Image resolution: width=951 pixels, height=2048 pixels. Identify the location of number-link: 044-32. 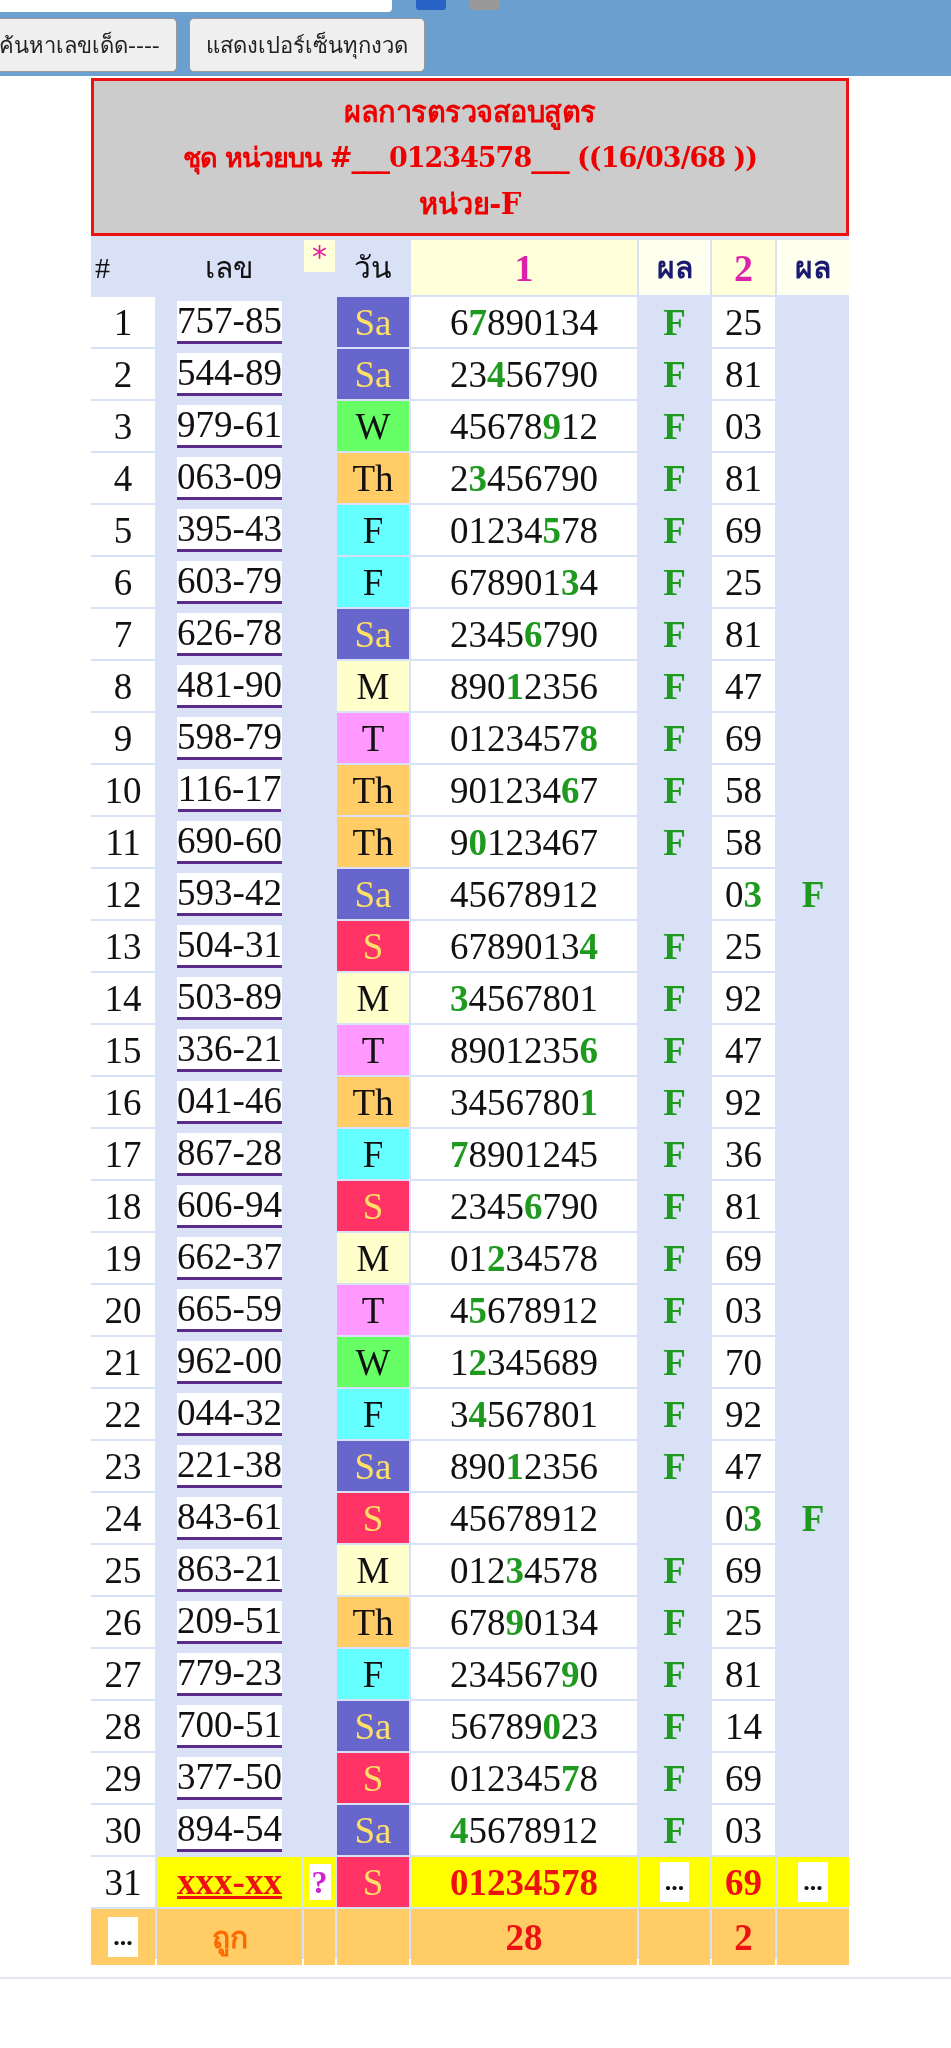
(229, 1414).